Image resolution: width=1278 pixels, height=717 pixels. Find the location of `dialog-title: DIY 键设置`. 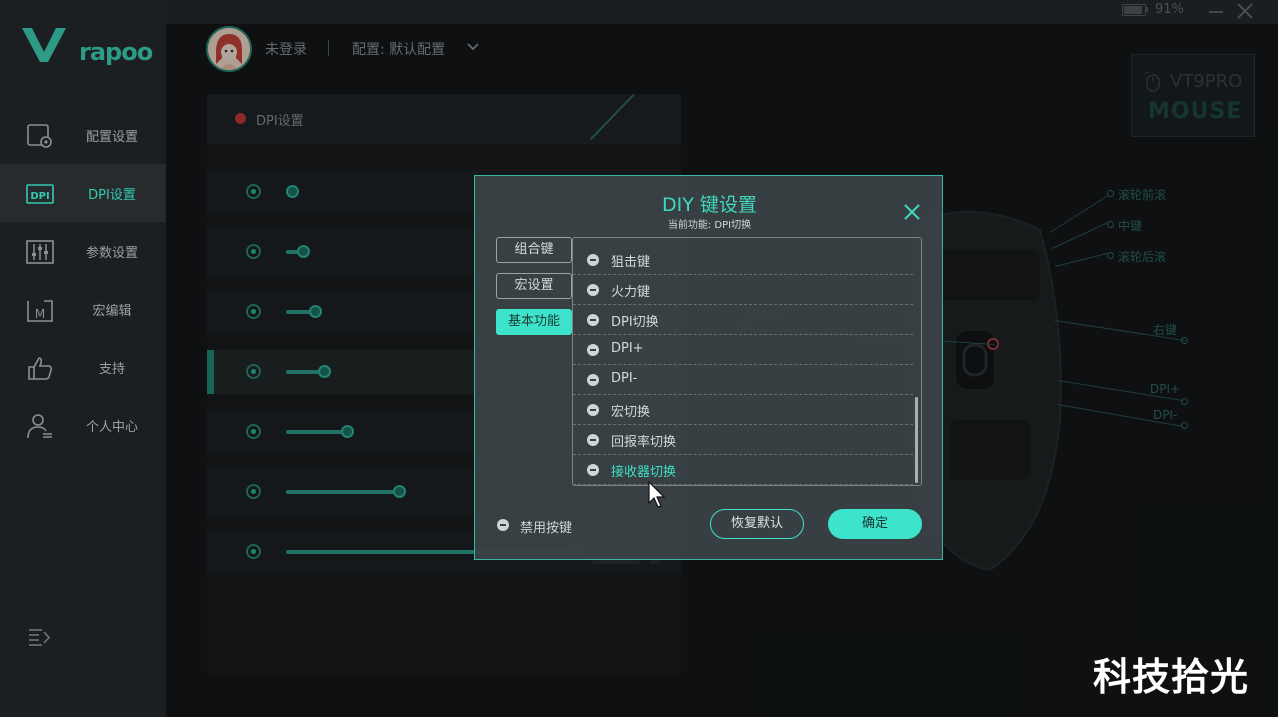

dialog-title: DIY 键设置 is located at coordinates (709, 205).